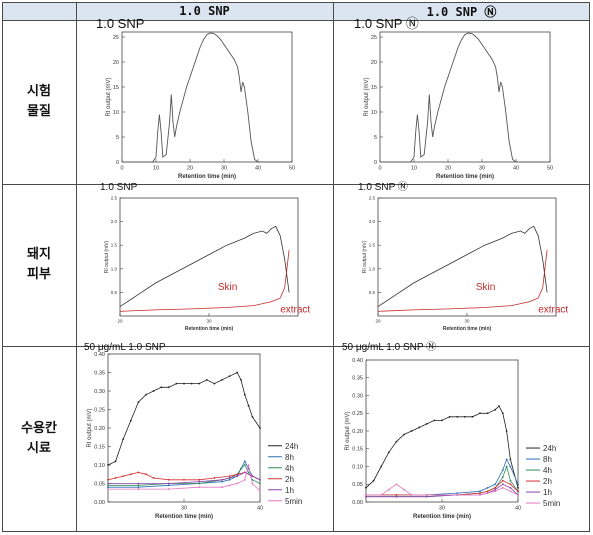 The image size is (593, 535). What do you see at coordinates (39, 274) in the screenshot?
I see `row-label-line: 피부` at bounding box center [39, 274].